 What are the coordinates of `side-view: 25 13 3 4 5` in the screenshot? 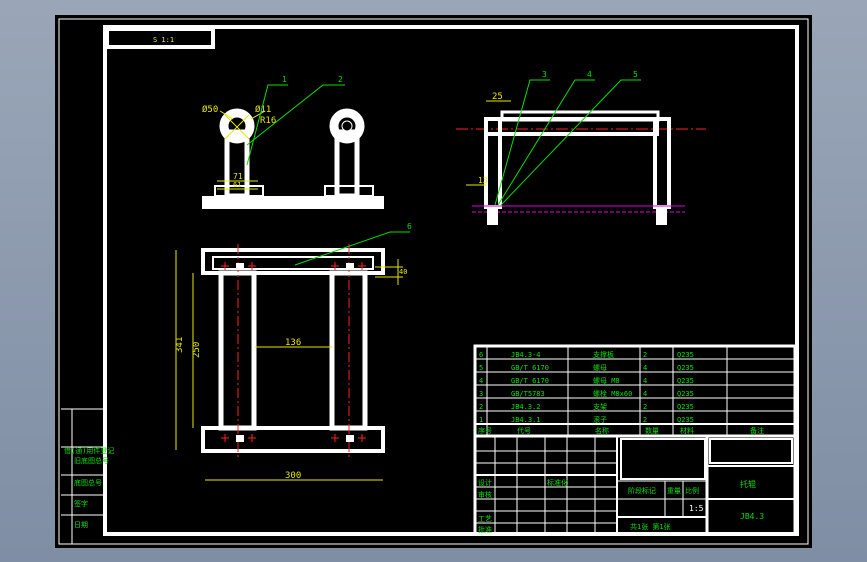 It's located at (581, 147).